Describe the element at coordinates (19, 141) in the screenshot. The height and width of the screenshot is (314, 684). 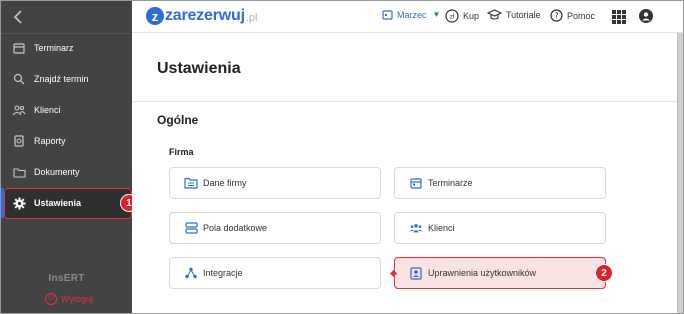
I see `report-icon` at that location.